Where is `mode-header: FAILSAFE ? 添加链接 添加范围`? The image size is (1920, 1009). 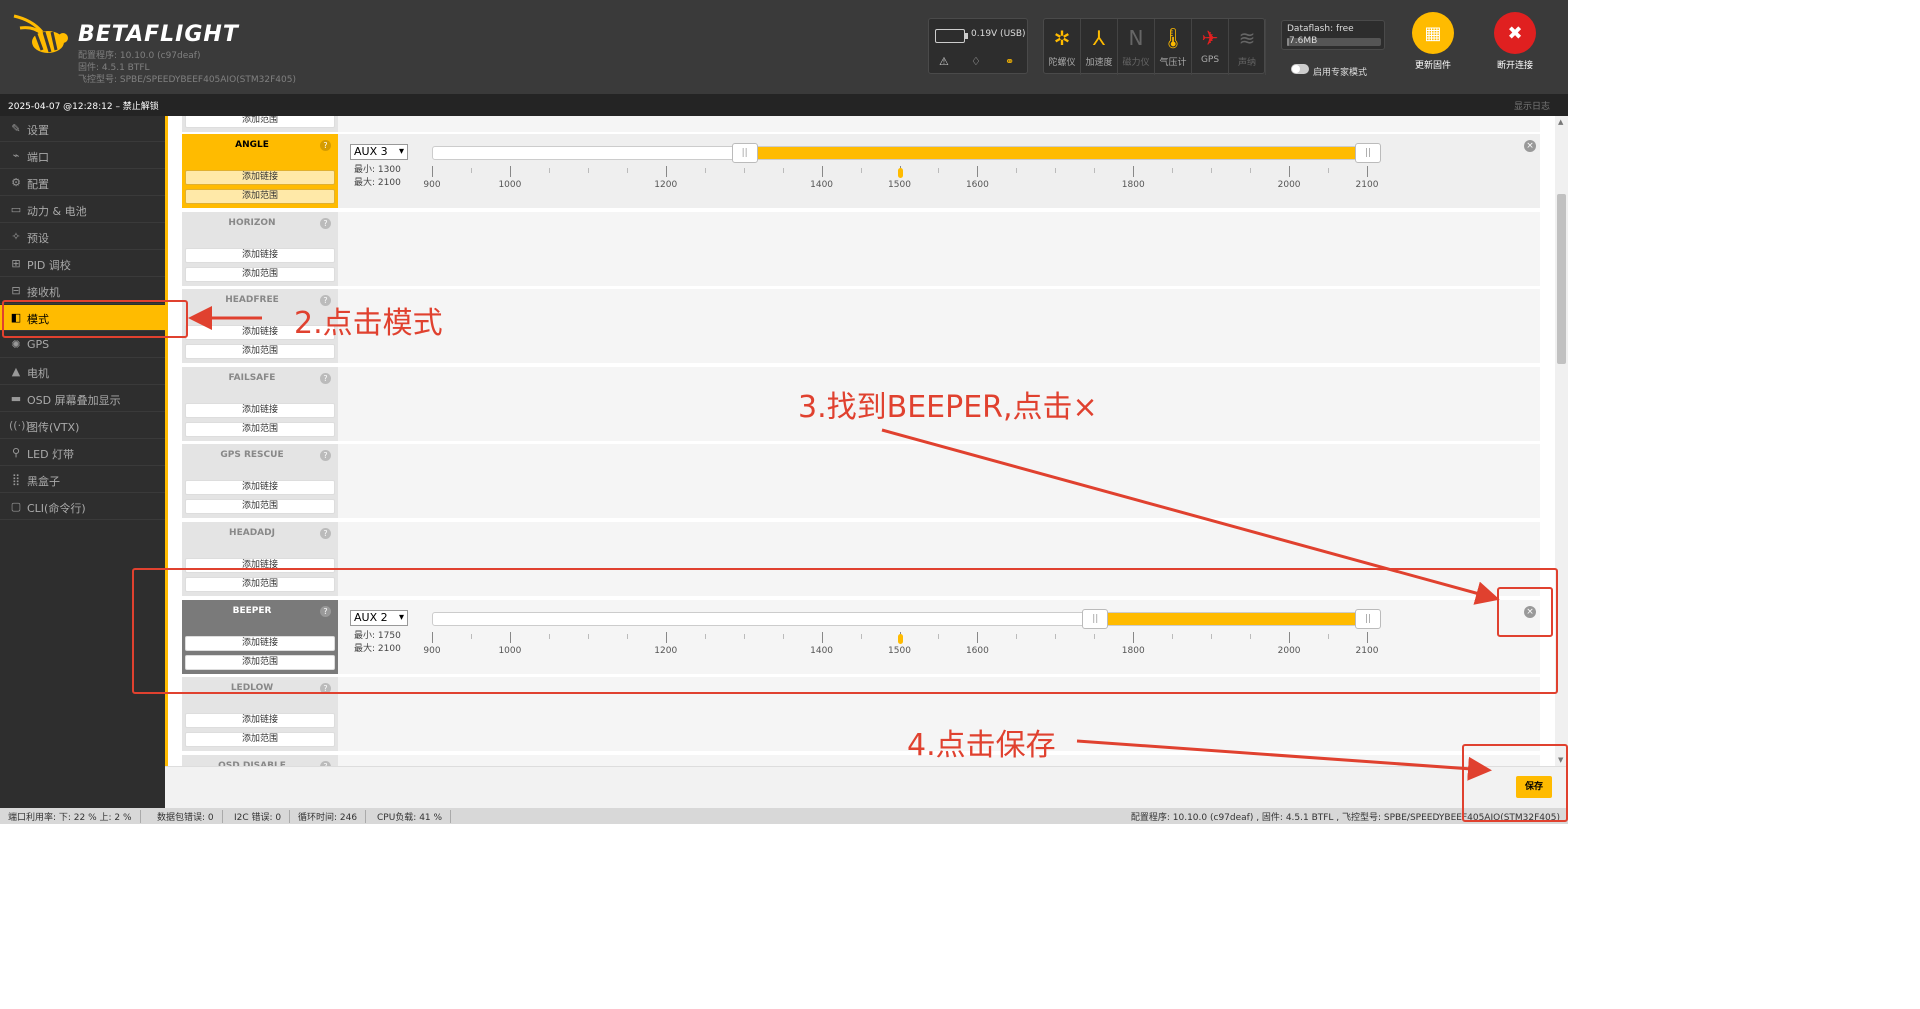
mode-header: FAILSAFE ? 添加链接 添加范围 is located at coordinates (260, 403).